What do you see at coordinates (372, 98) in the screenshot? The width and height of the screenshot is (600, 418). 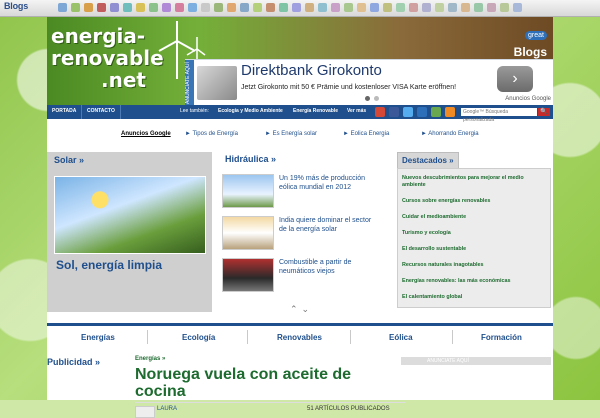 I see `ad-pager` at bounding box center [372, 98].